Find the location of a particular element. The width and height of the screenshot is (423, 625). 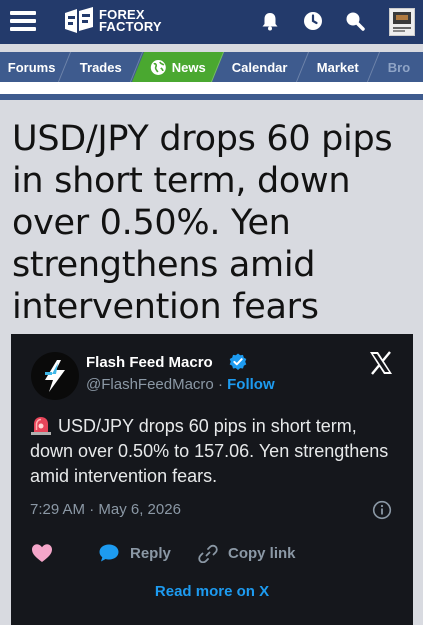

reply-button: Reply is located at coordinates (134, 553).